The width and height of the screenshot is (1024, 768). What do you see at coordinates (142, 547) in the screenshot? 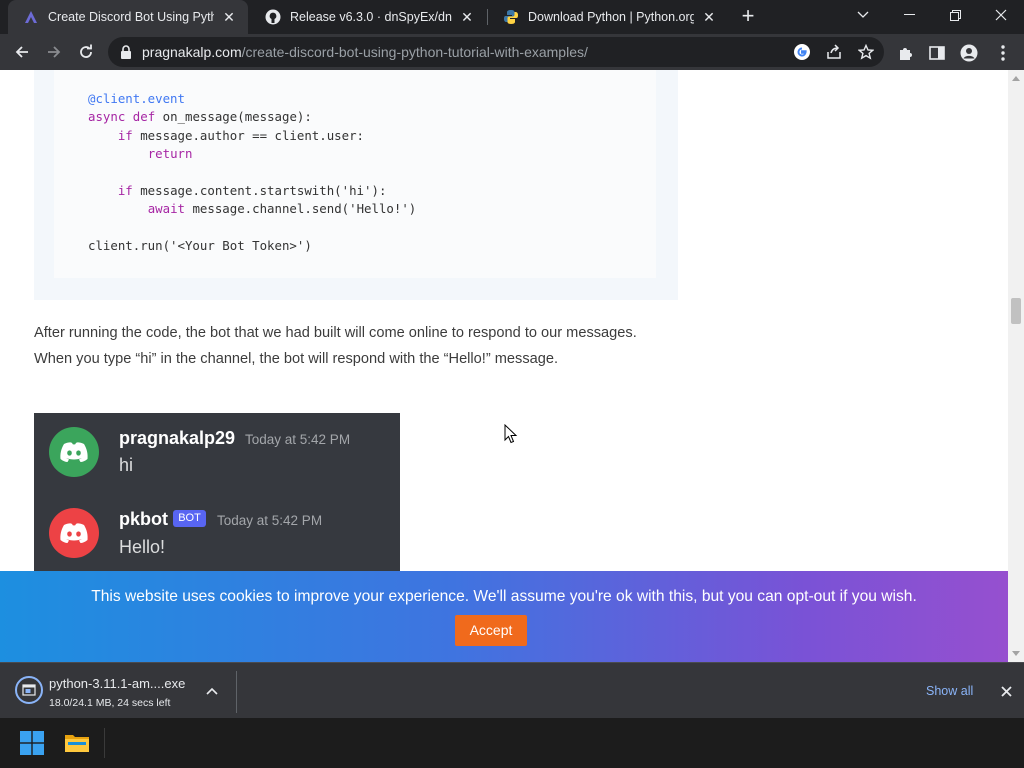
I see `discord-message-text: Hello!` at bounding box center [142, 547].